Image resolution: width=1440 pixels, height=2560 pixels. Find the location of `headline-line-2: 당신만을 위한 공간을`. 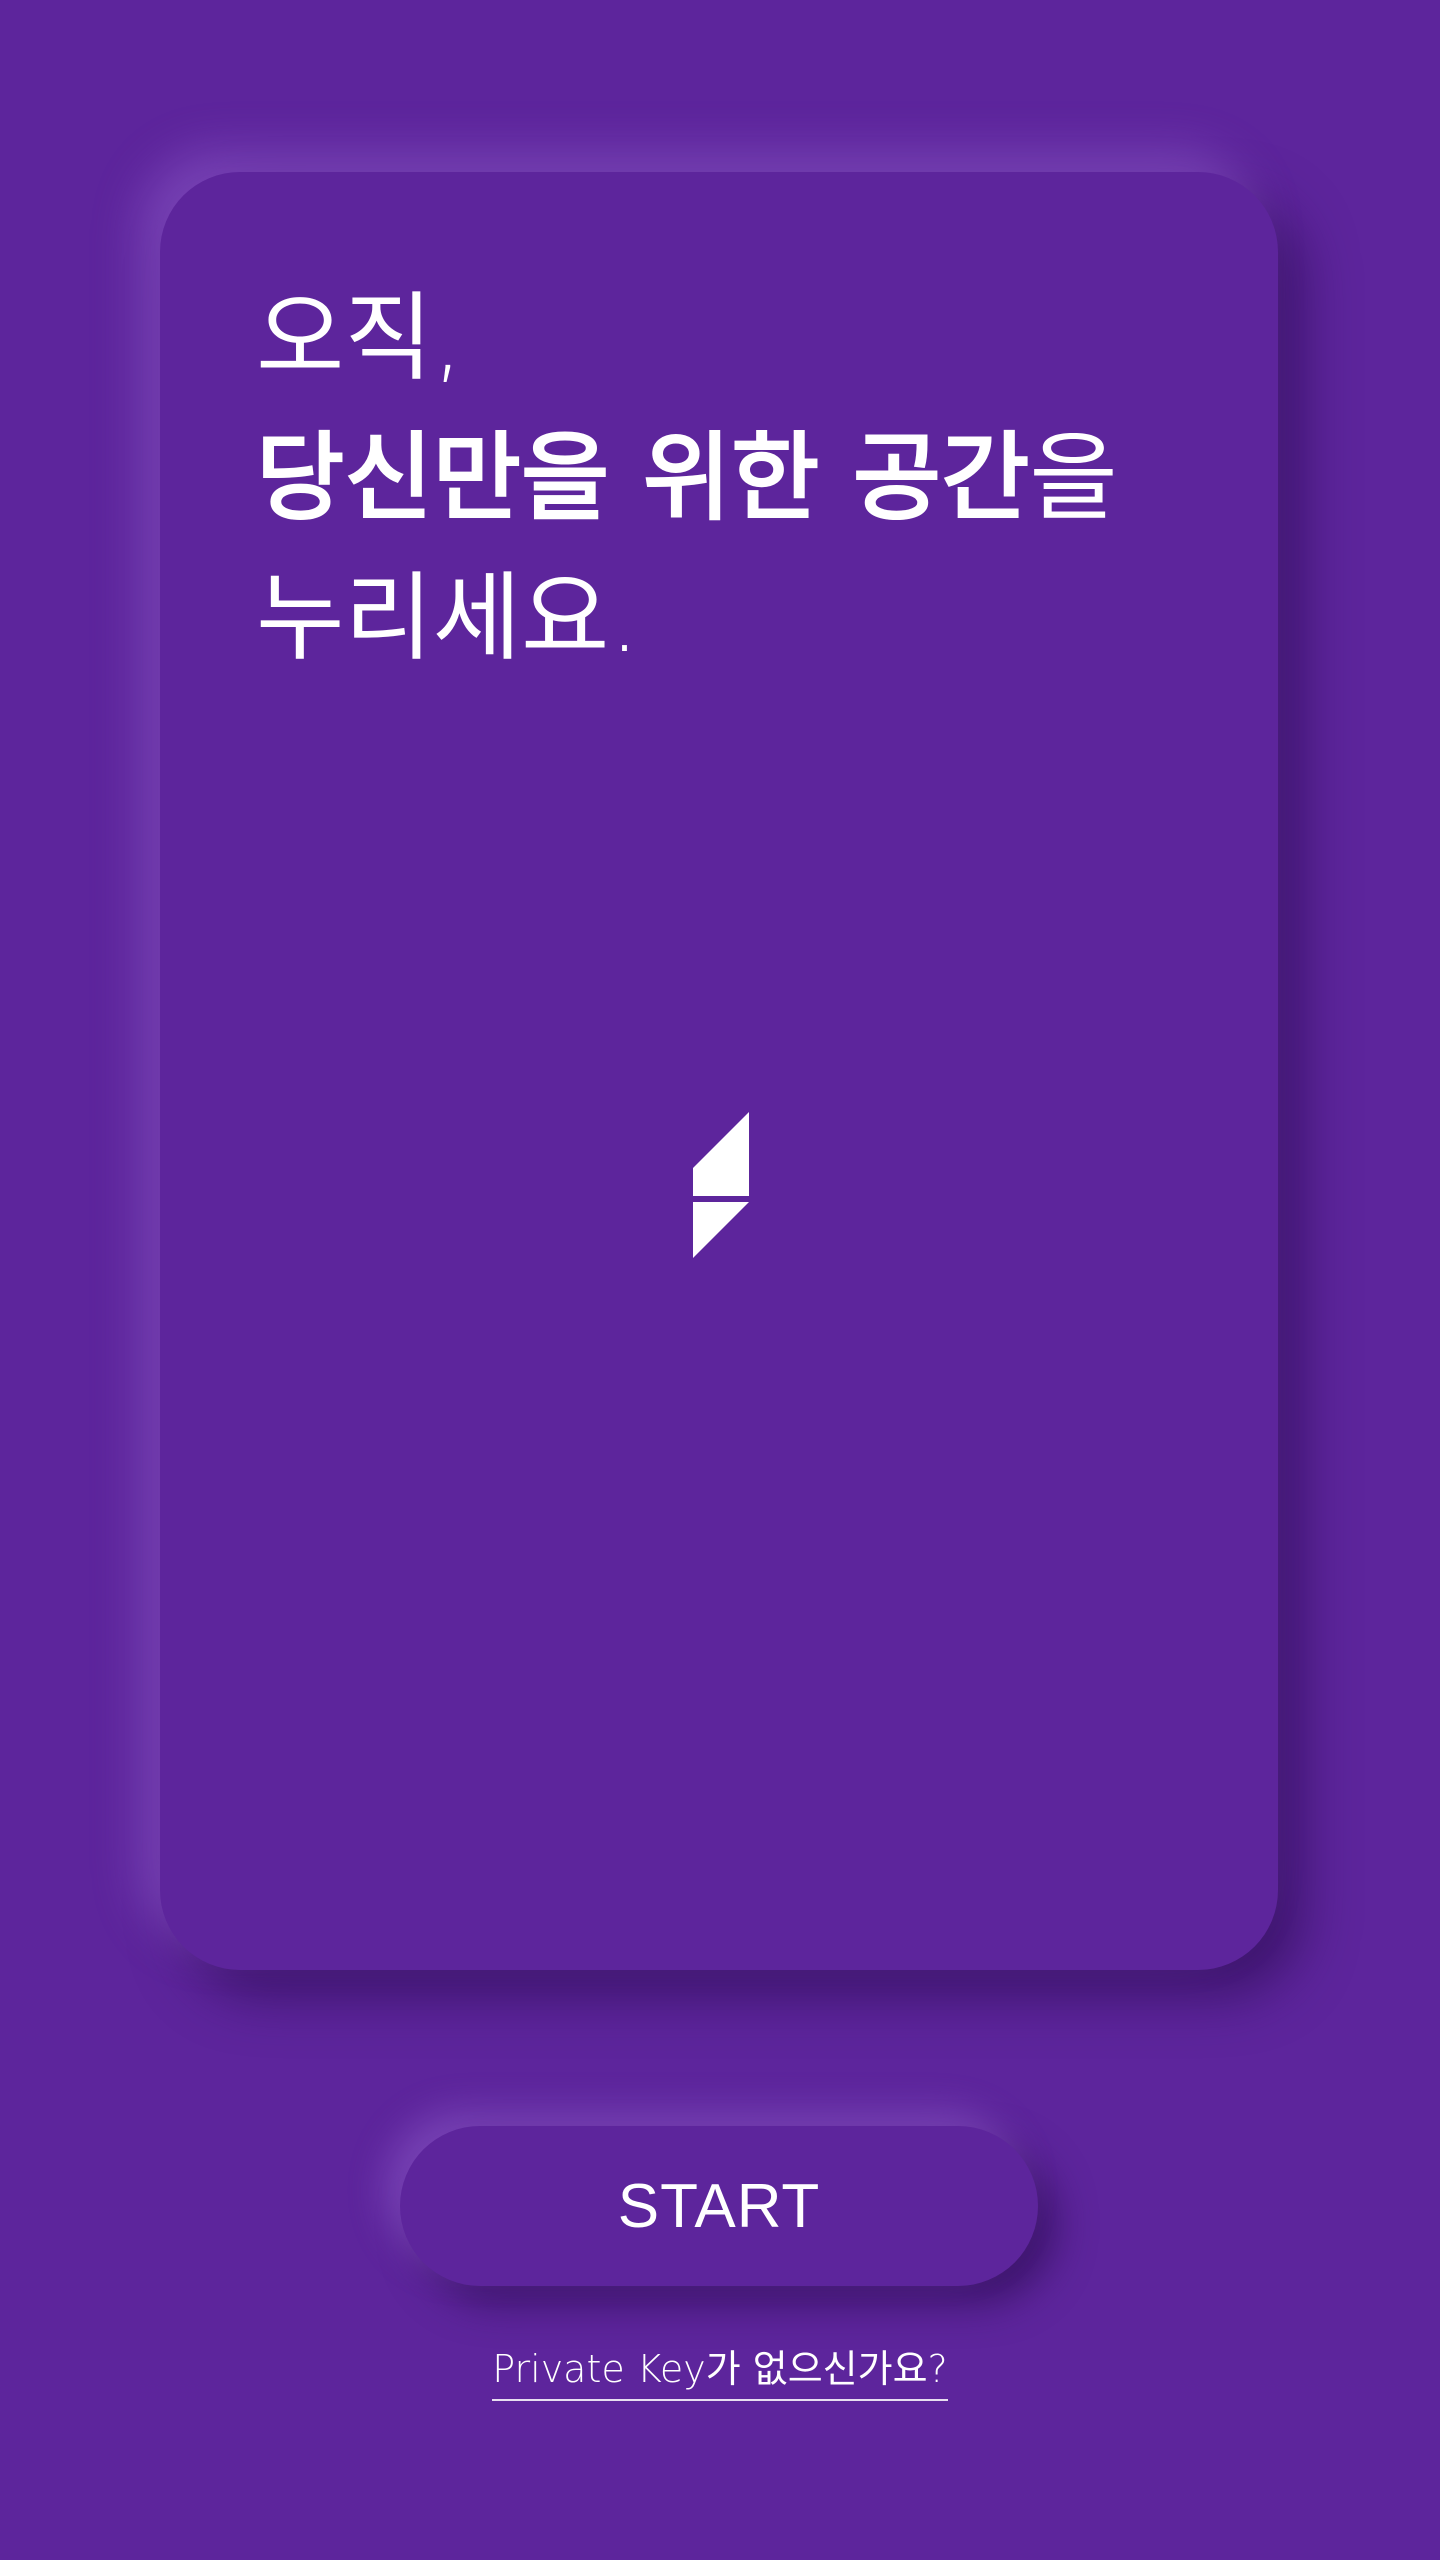

headline-line-2: 당신만을 위한 공간을 is located at coordinates (687, 478).